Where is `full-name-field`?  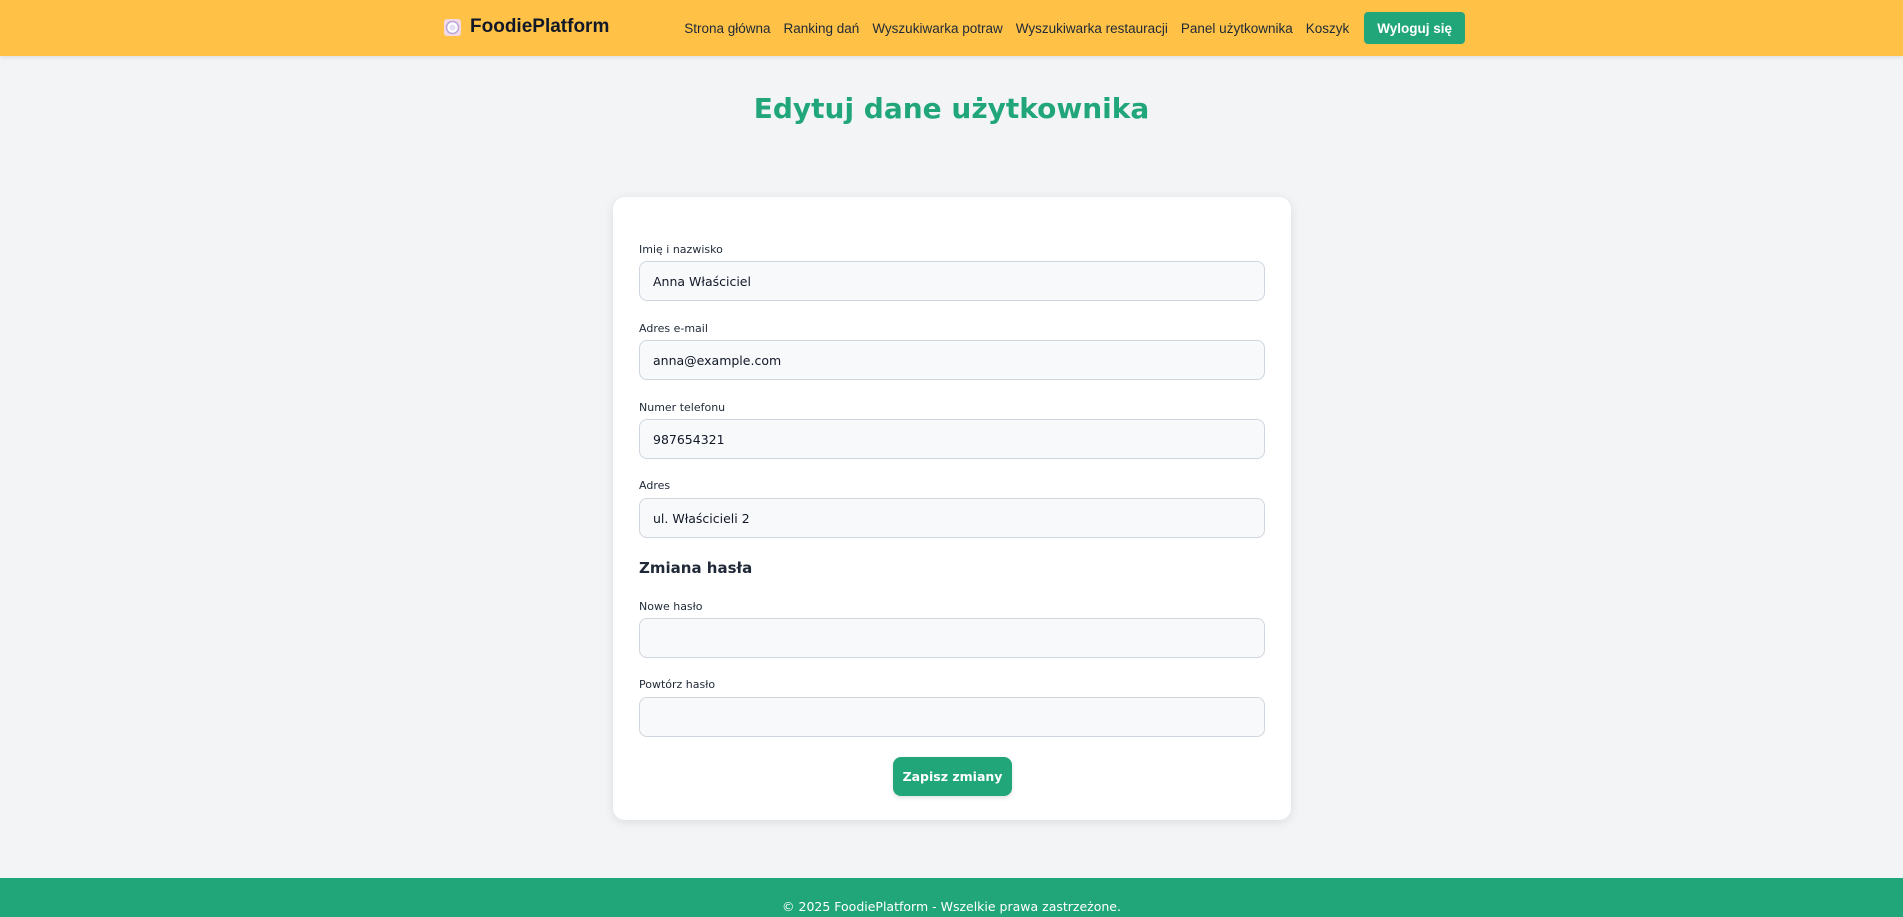 full-name-field is located at coordinates (952, 281).